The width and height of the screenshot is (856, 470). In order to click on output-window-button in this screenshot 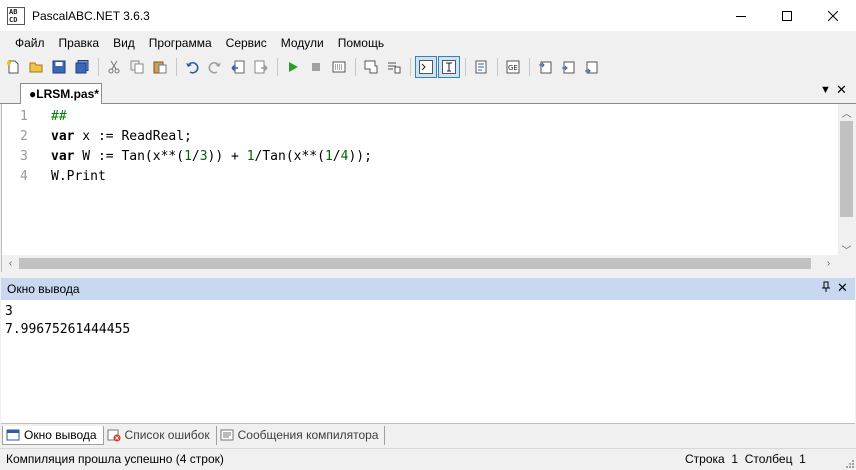, I will do `click(371, 67)`.